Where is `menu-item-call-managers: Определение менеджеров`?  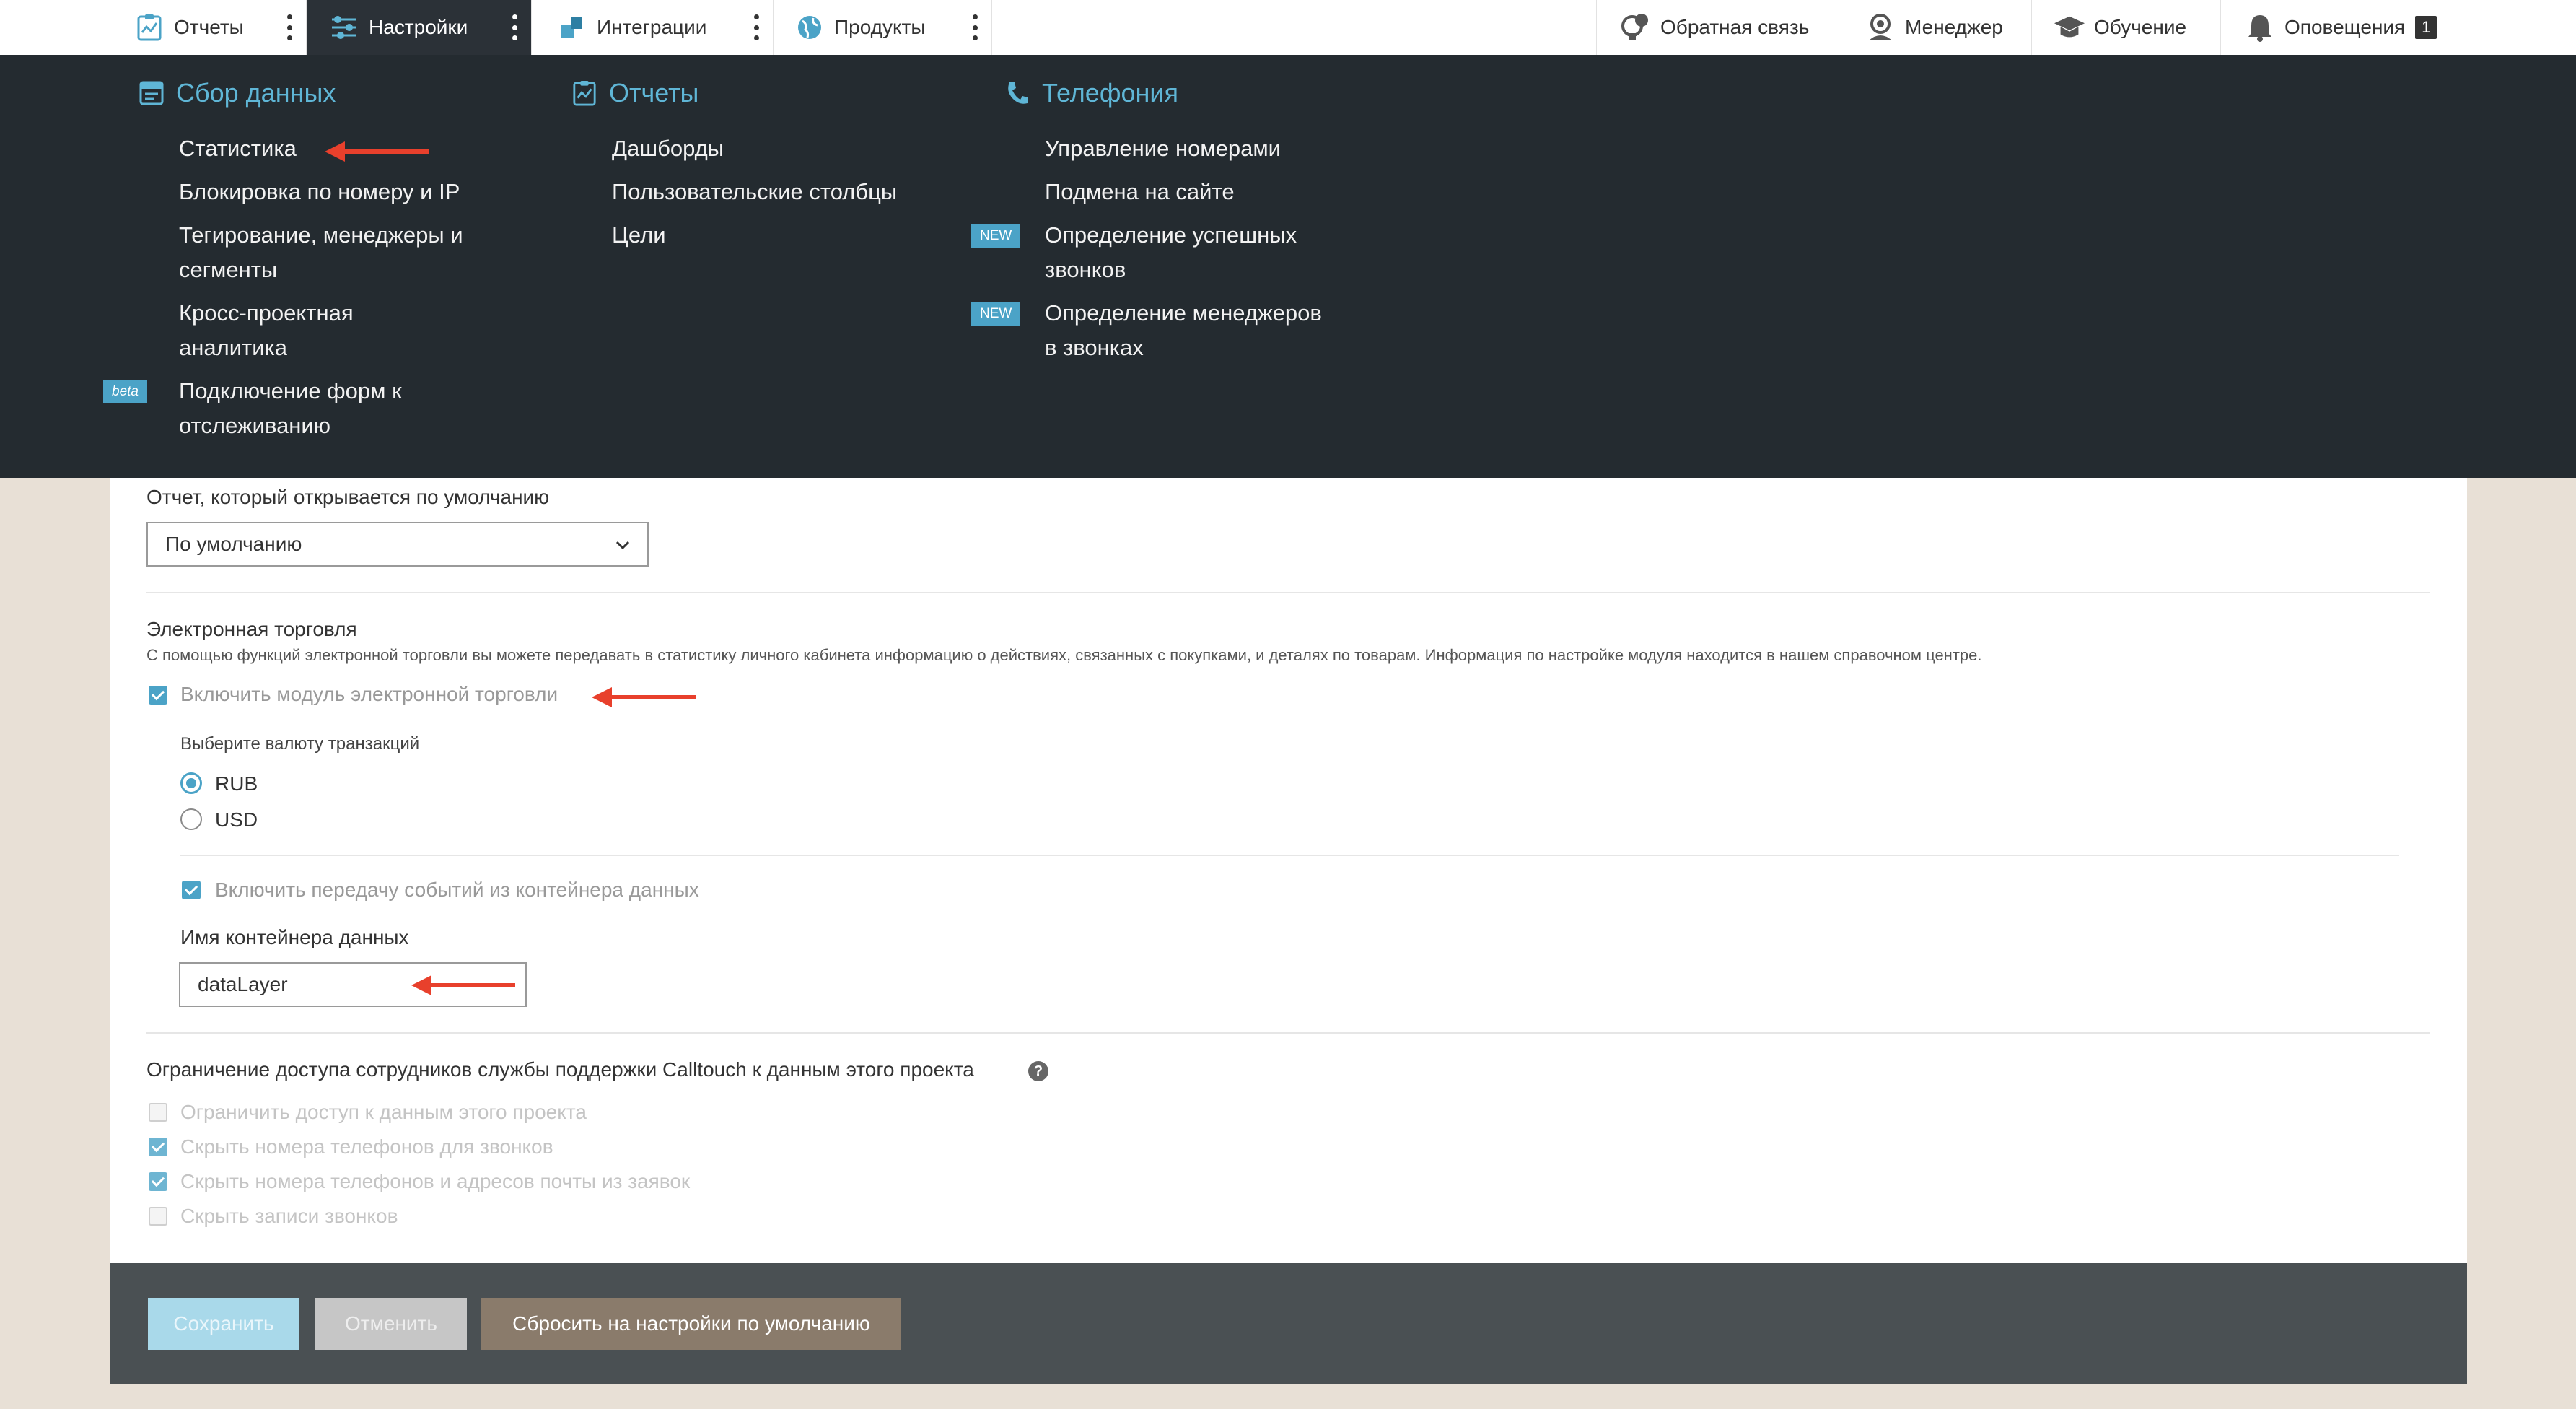 menu-item-call-managers: Определение менеджеров is located at coordinates (1183, 313).